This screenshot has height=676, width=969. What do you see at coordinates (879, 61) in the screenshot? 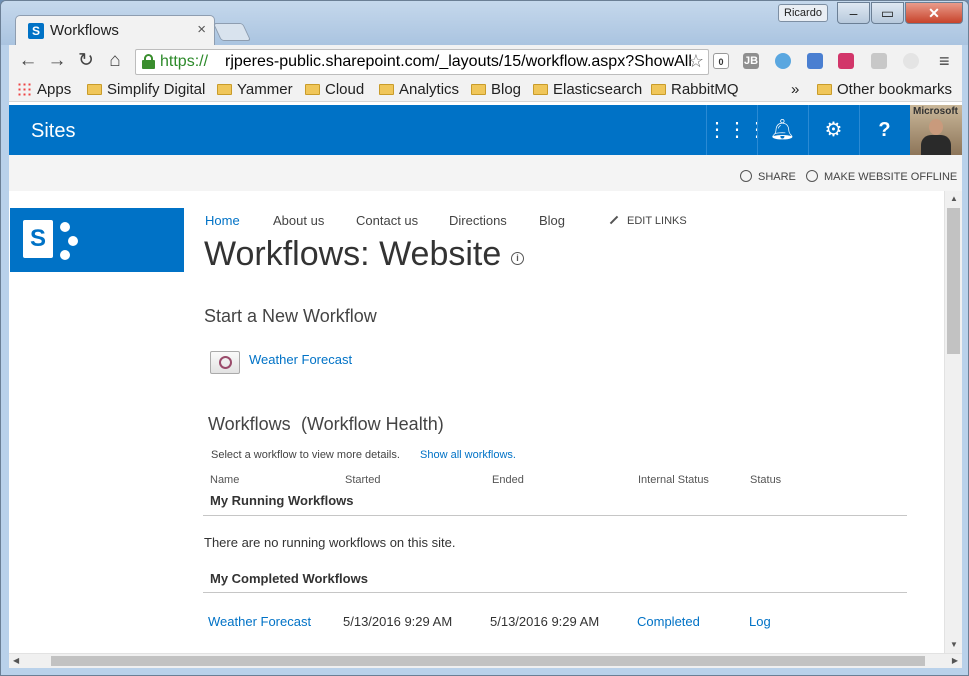
I see `extension-grey-icon` at bounding box center [879, 61].